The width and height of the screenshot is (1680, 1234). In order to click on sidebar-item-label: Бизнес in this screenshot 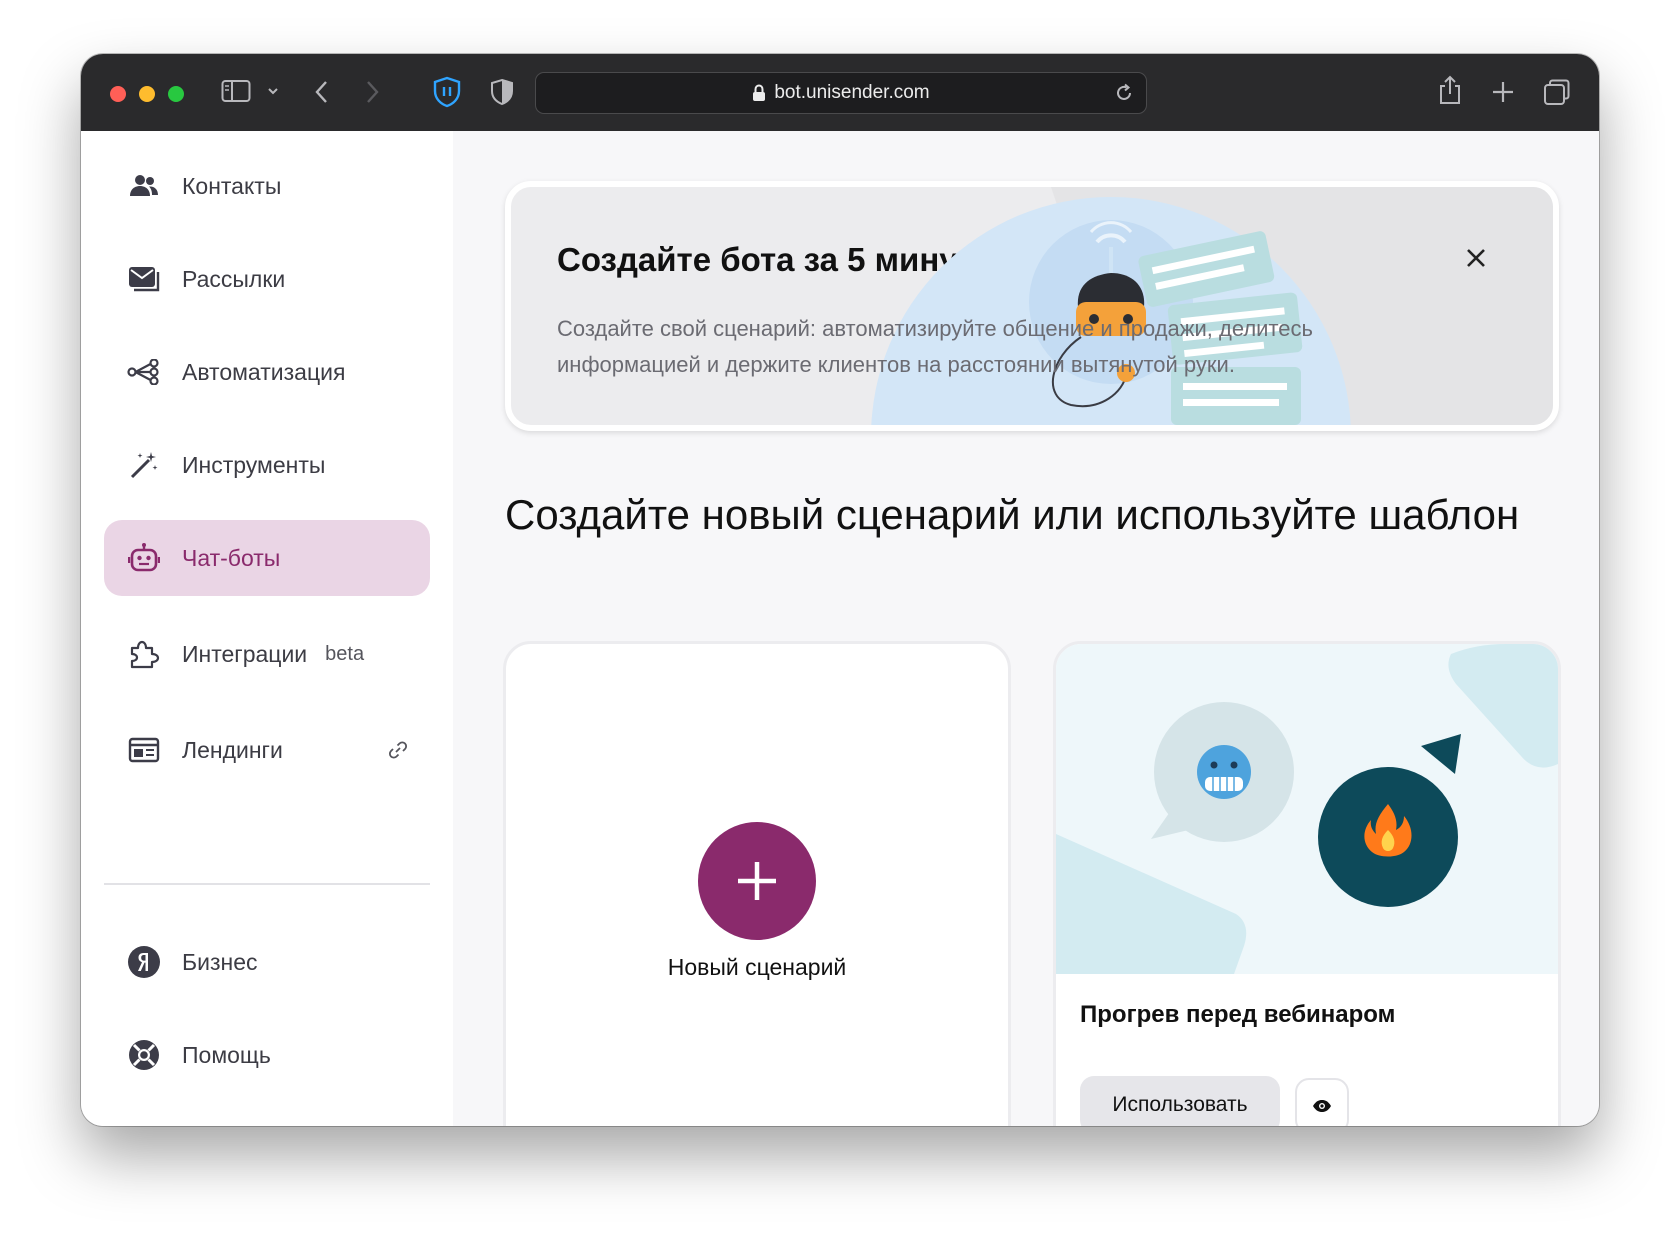, I will do `click(220, 961)`.